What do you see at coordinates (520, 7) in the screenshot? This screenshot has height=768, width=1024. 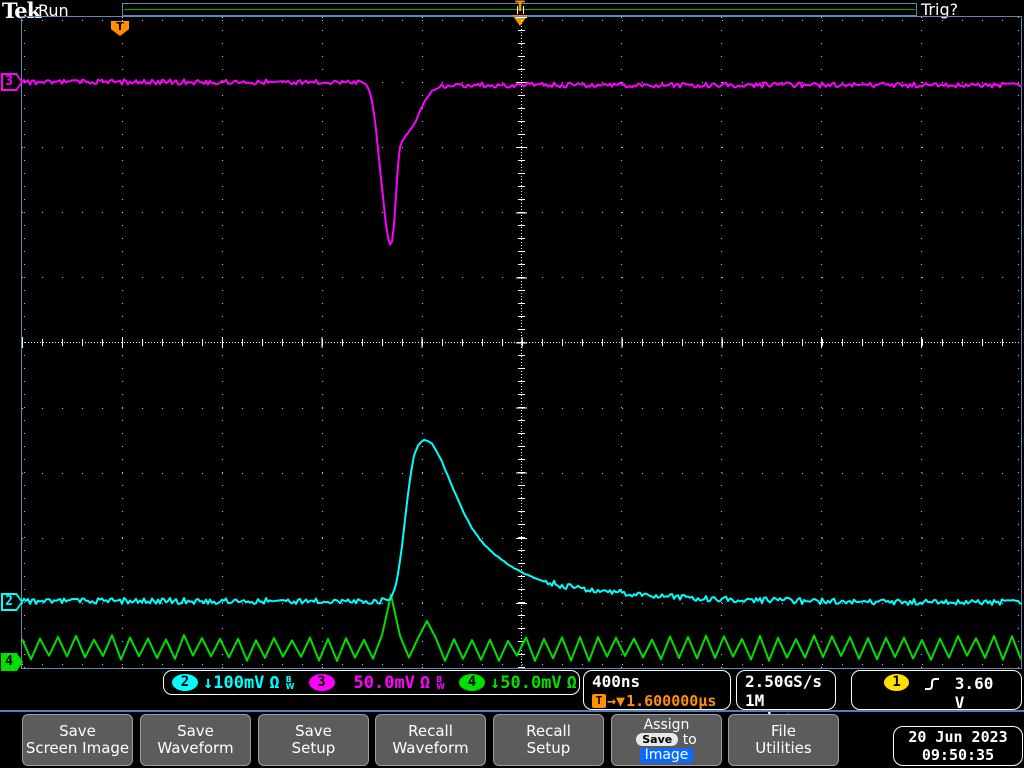 I see `record-trigger-marker: T` at bounding box center [520, 7].